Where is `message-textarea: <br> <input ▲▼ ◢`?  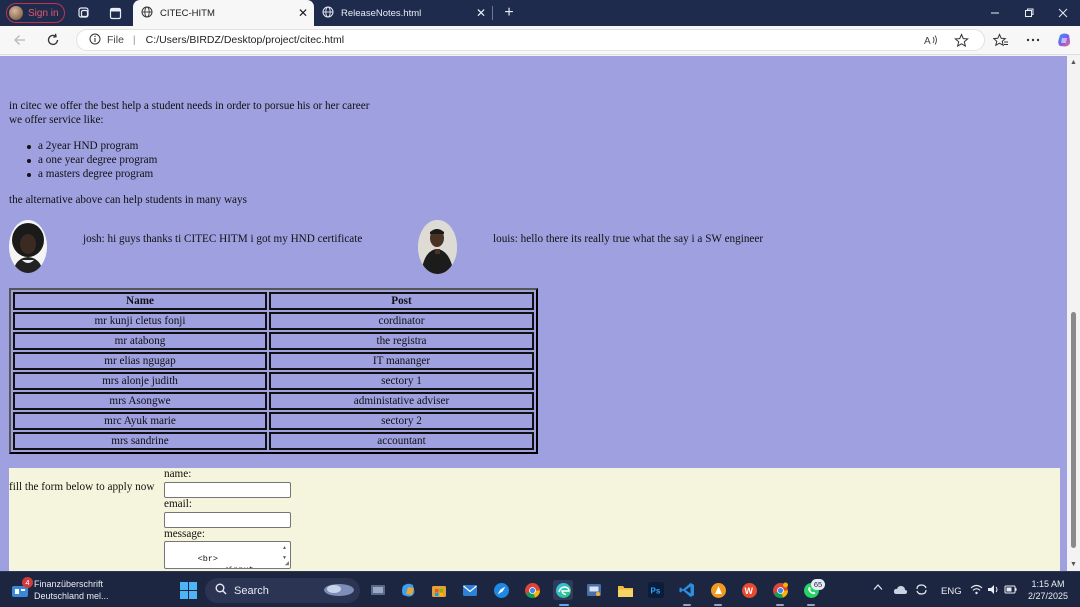
message-textarea: <br> <input ▲▼ ◢ is located at coordinates (227, 555).